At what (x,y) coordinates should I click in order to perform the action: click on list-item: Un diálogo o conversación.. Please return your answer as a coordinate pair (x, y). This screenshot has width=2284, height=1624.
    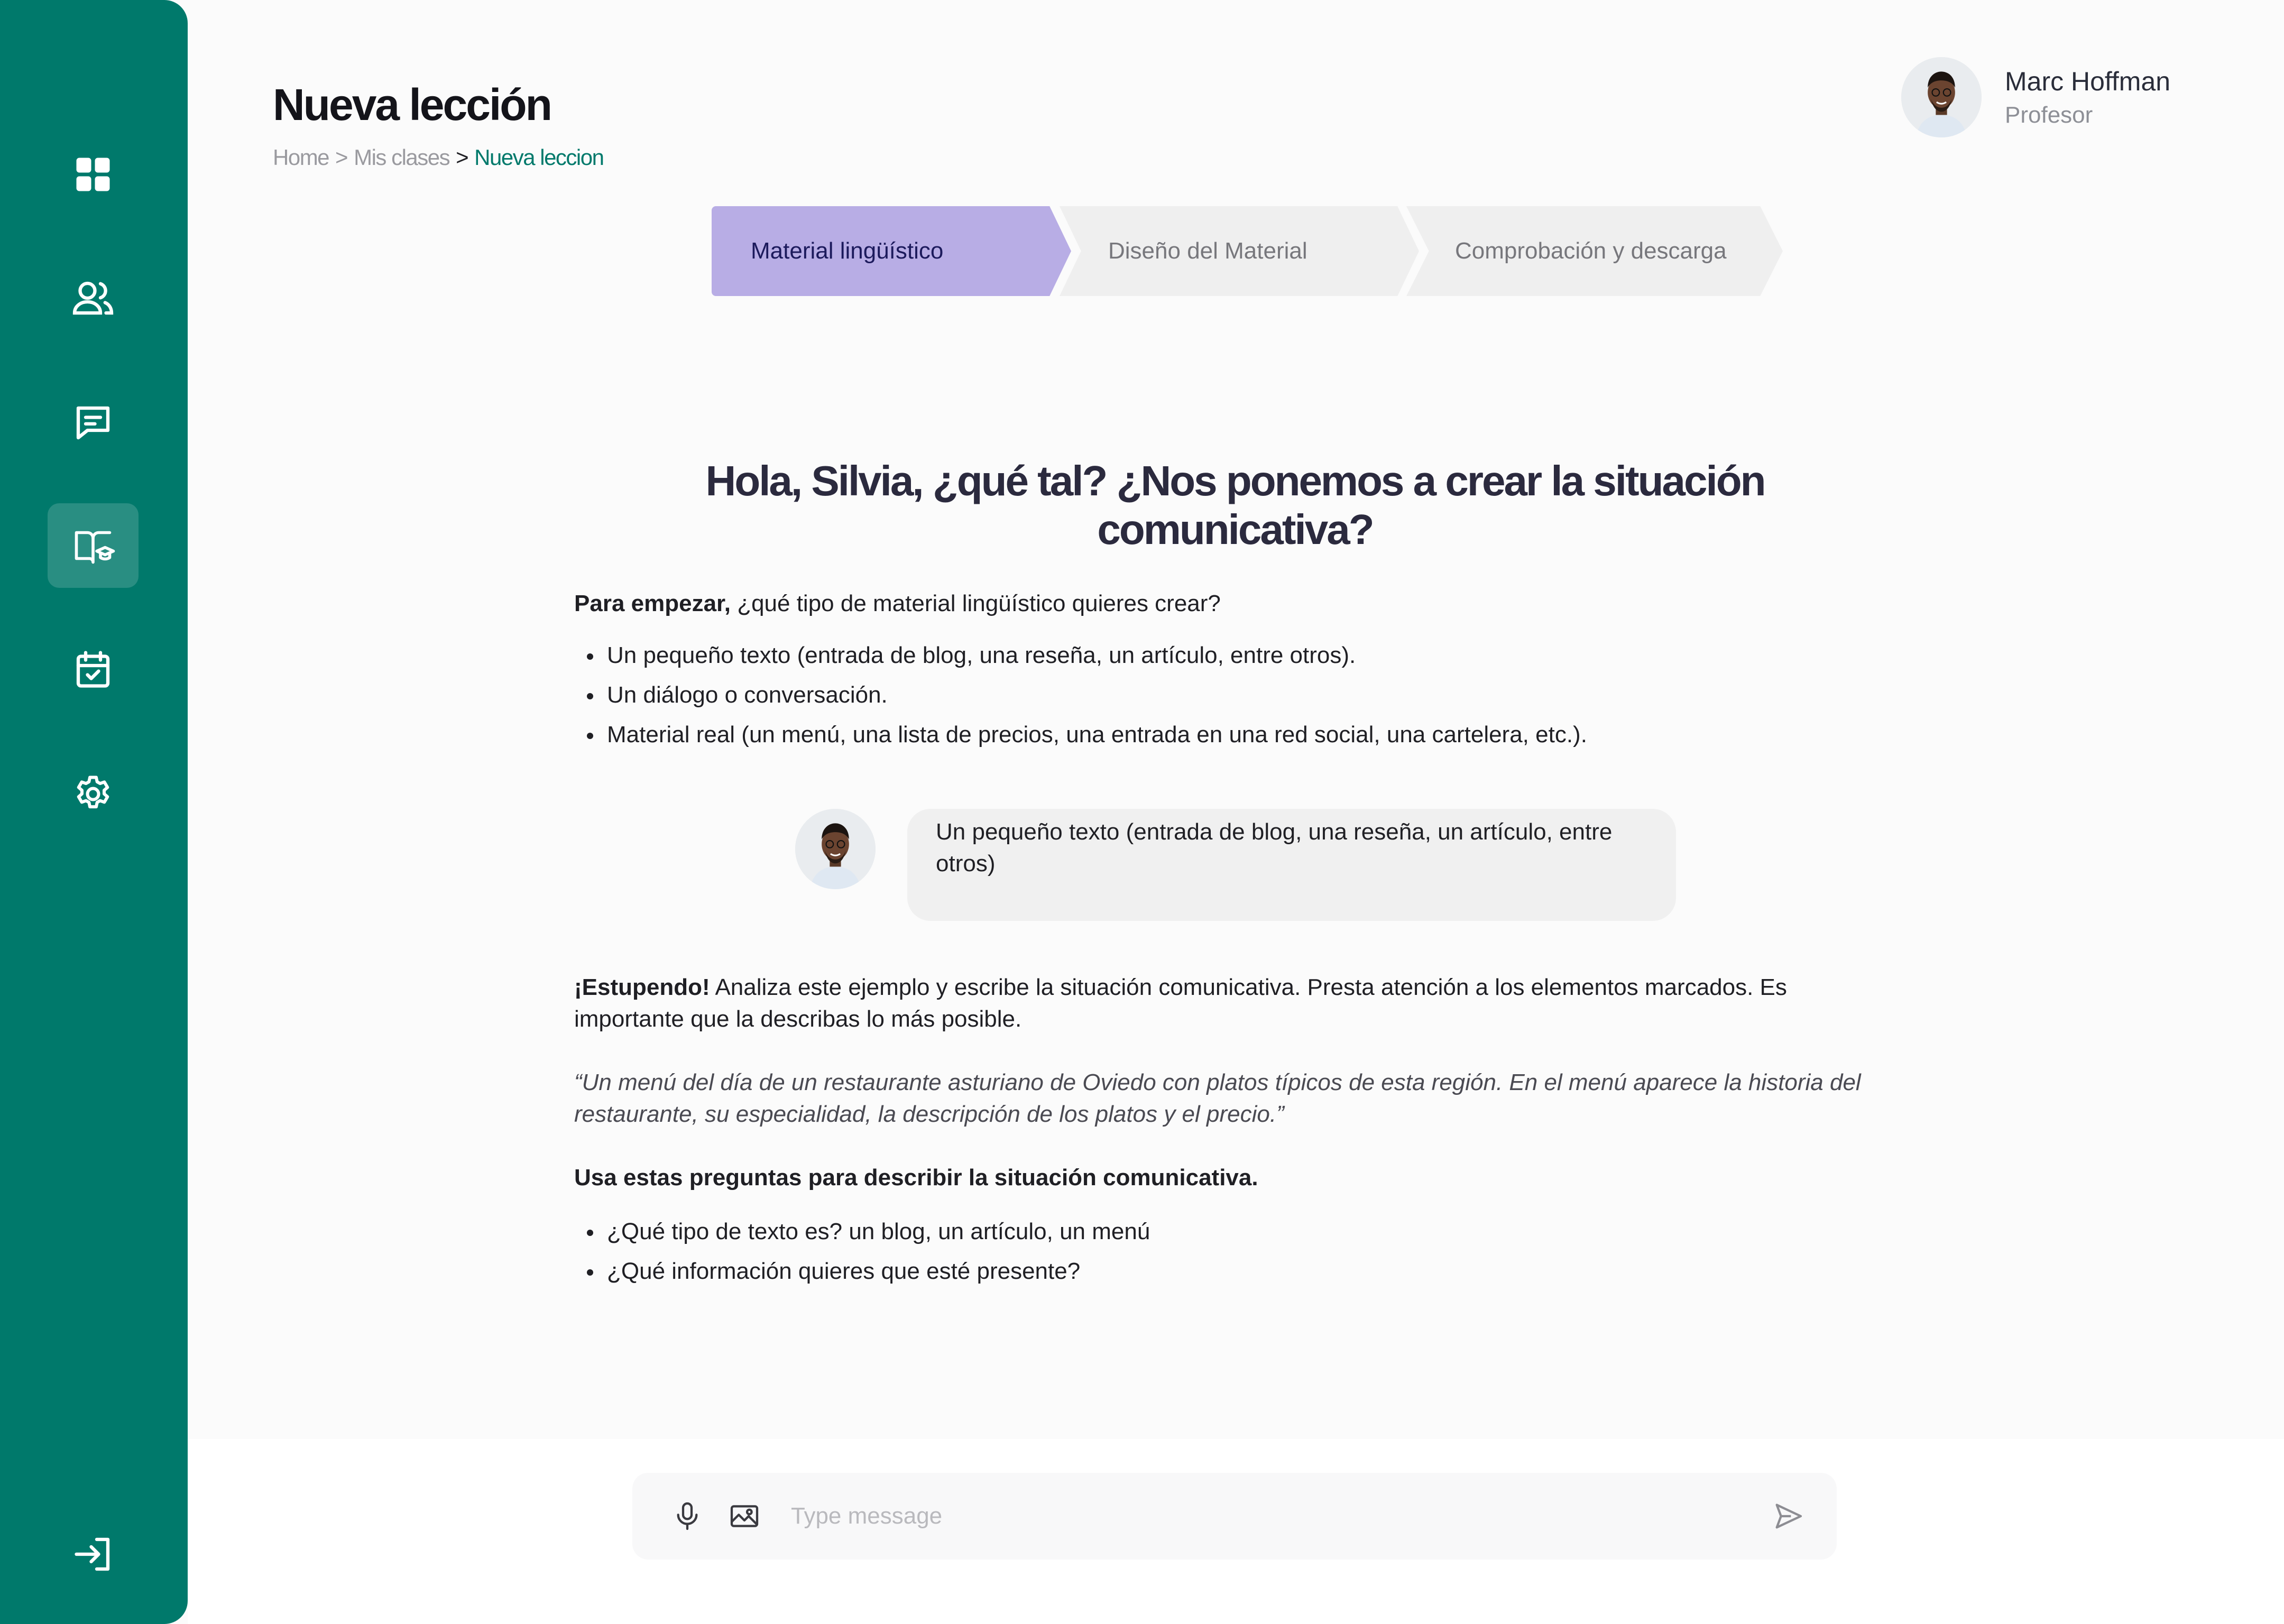
    Looking at the image, I should click on (1087, 695).